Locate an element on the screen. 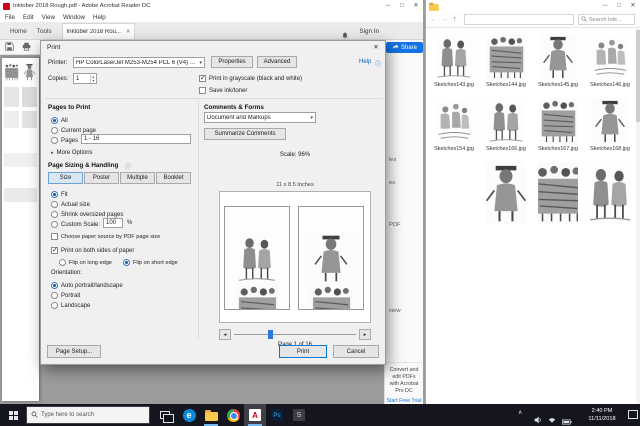 Image resolution: width=640 pixels, height=426 pixels. radio-auto-orientation: Auto portrait/landscape is located at coordinates (87, 285).